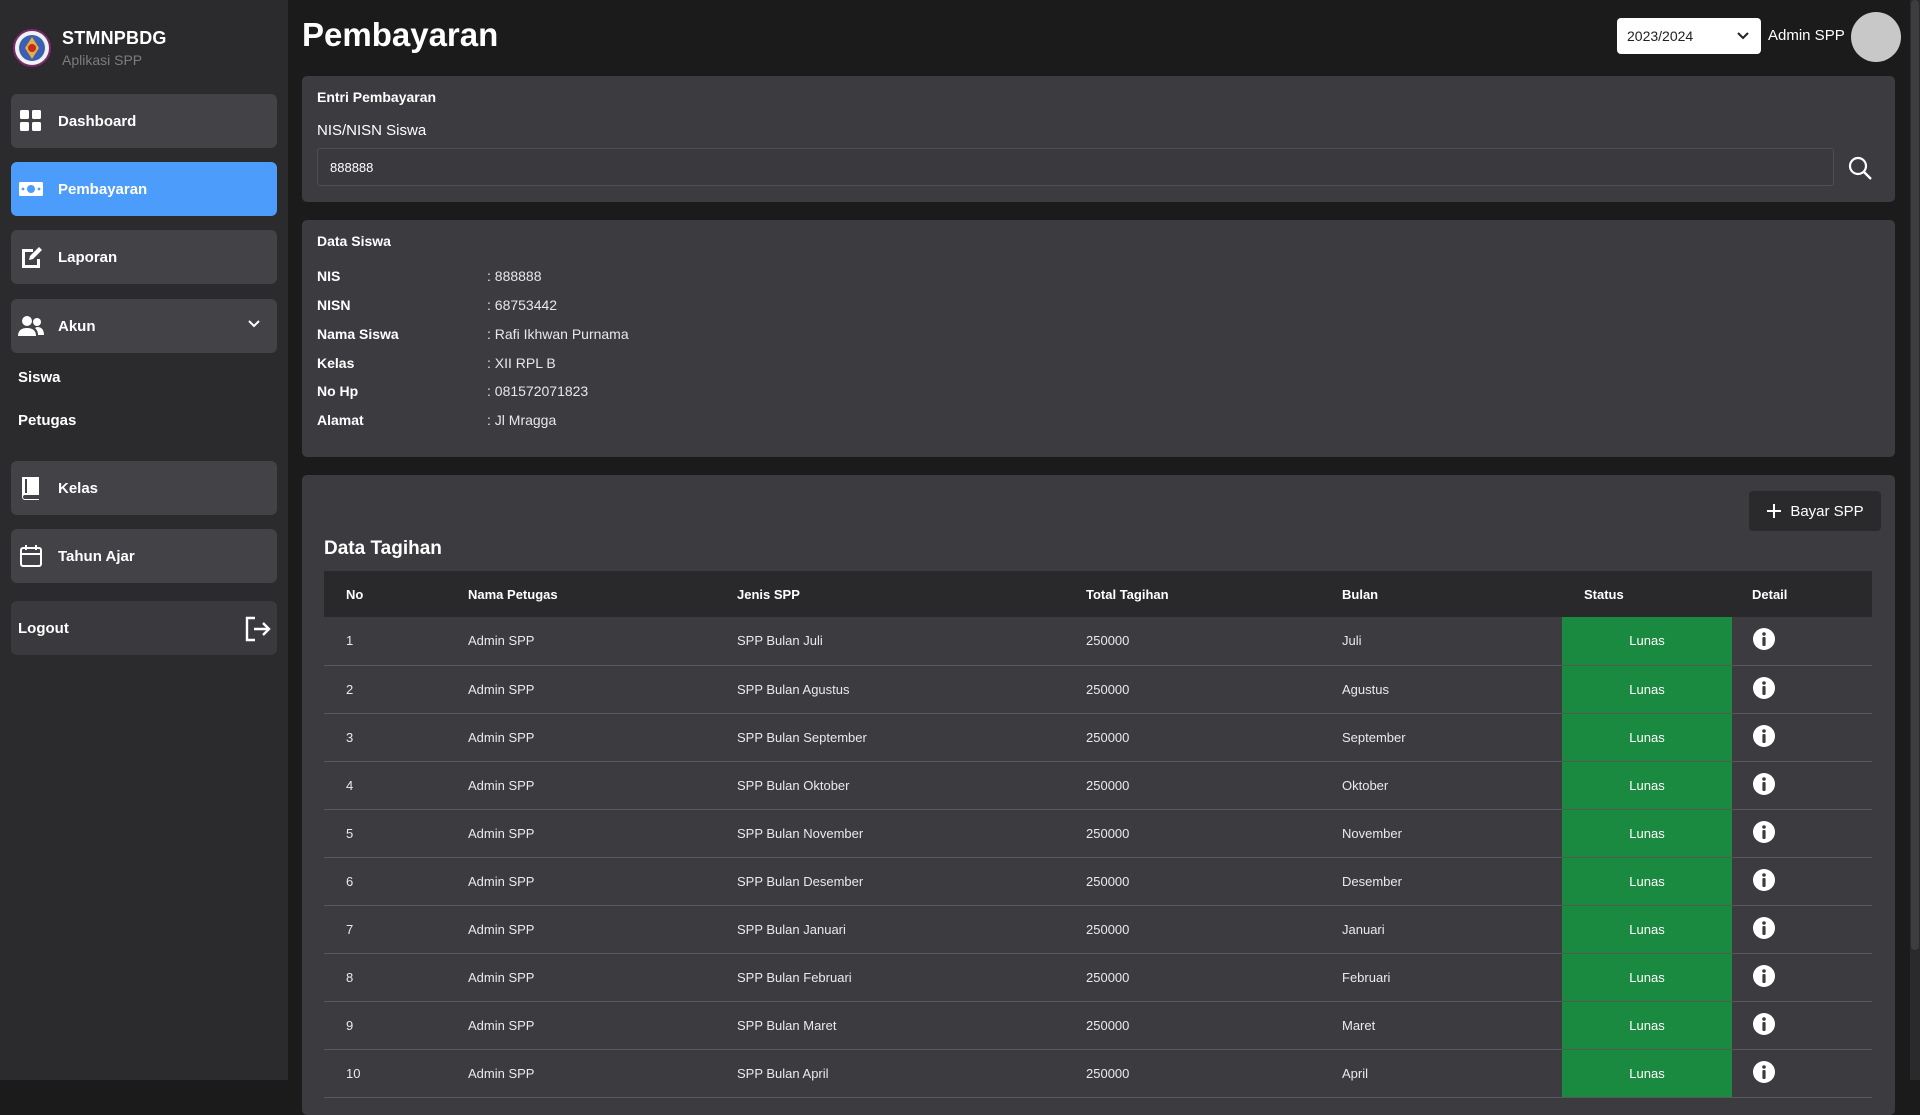  What do you see at coordinates (1915, 475) in the screenshot?
I see `scrollbar-thumb` at bounding box center [1915, 475].